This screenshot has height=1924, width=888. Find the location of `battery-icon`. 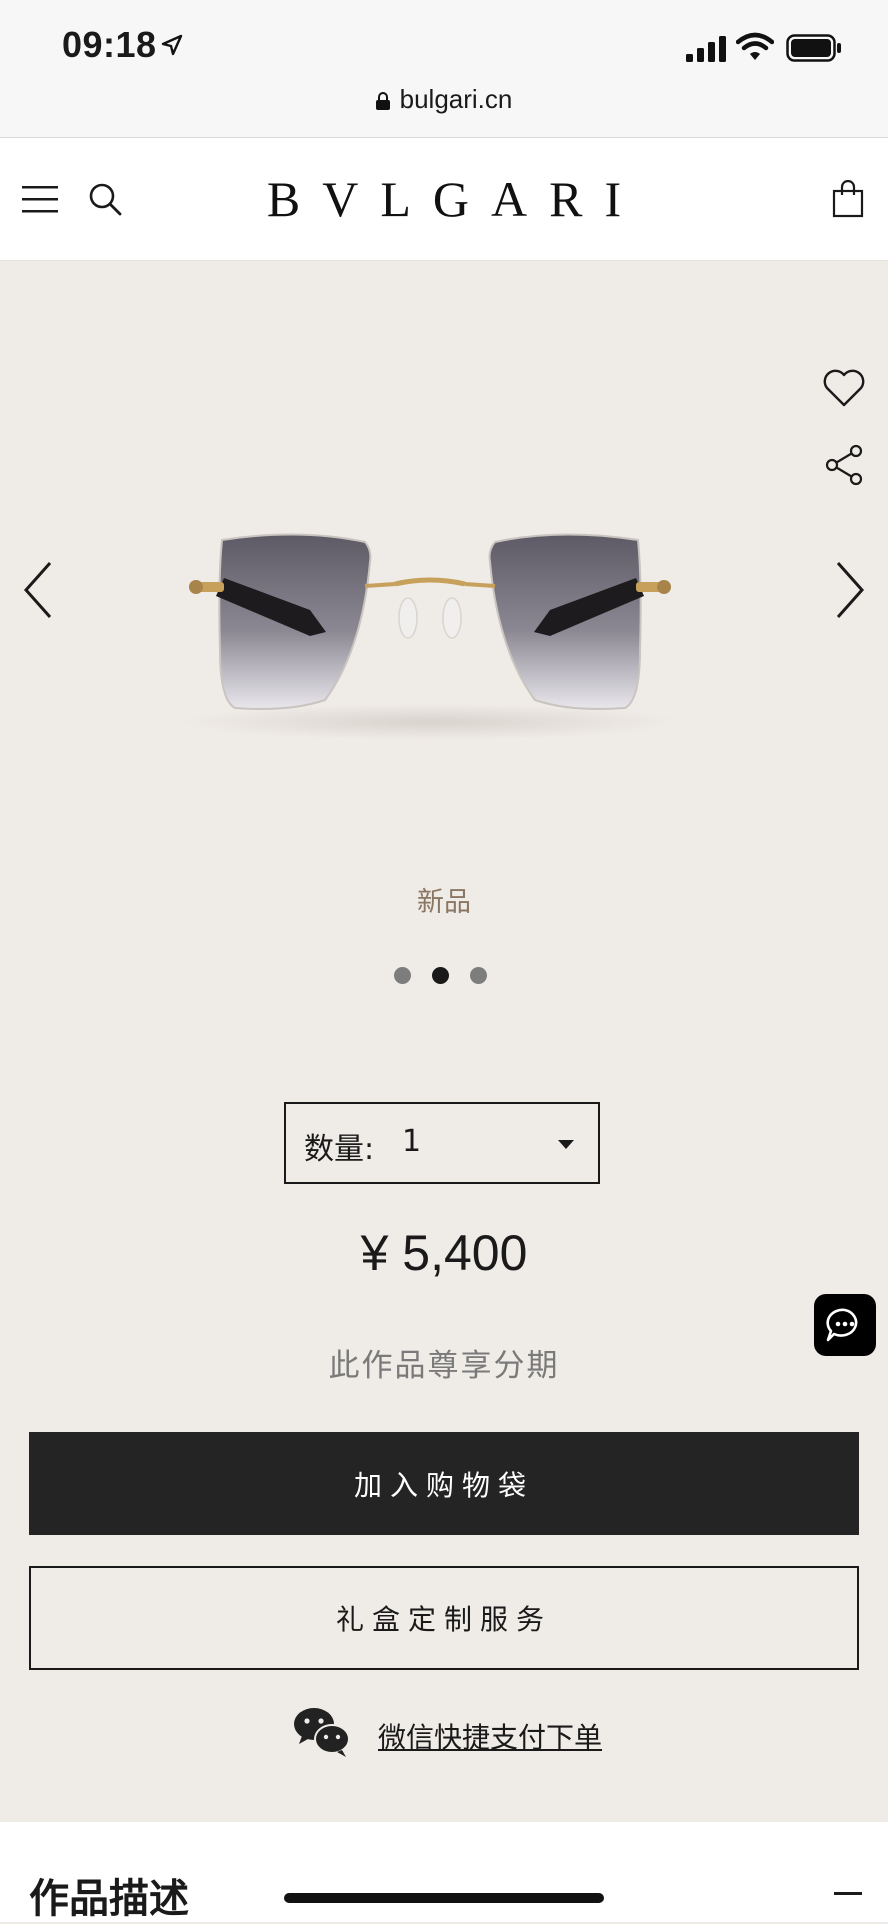

battery-icon is located at coordinates (813, 48).